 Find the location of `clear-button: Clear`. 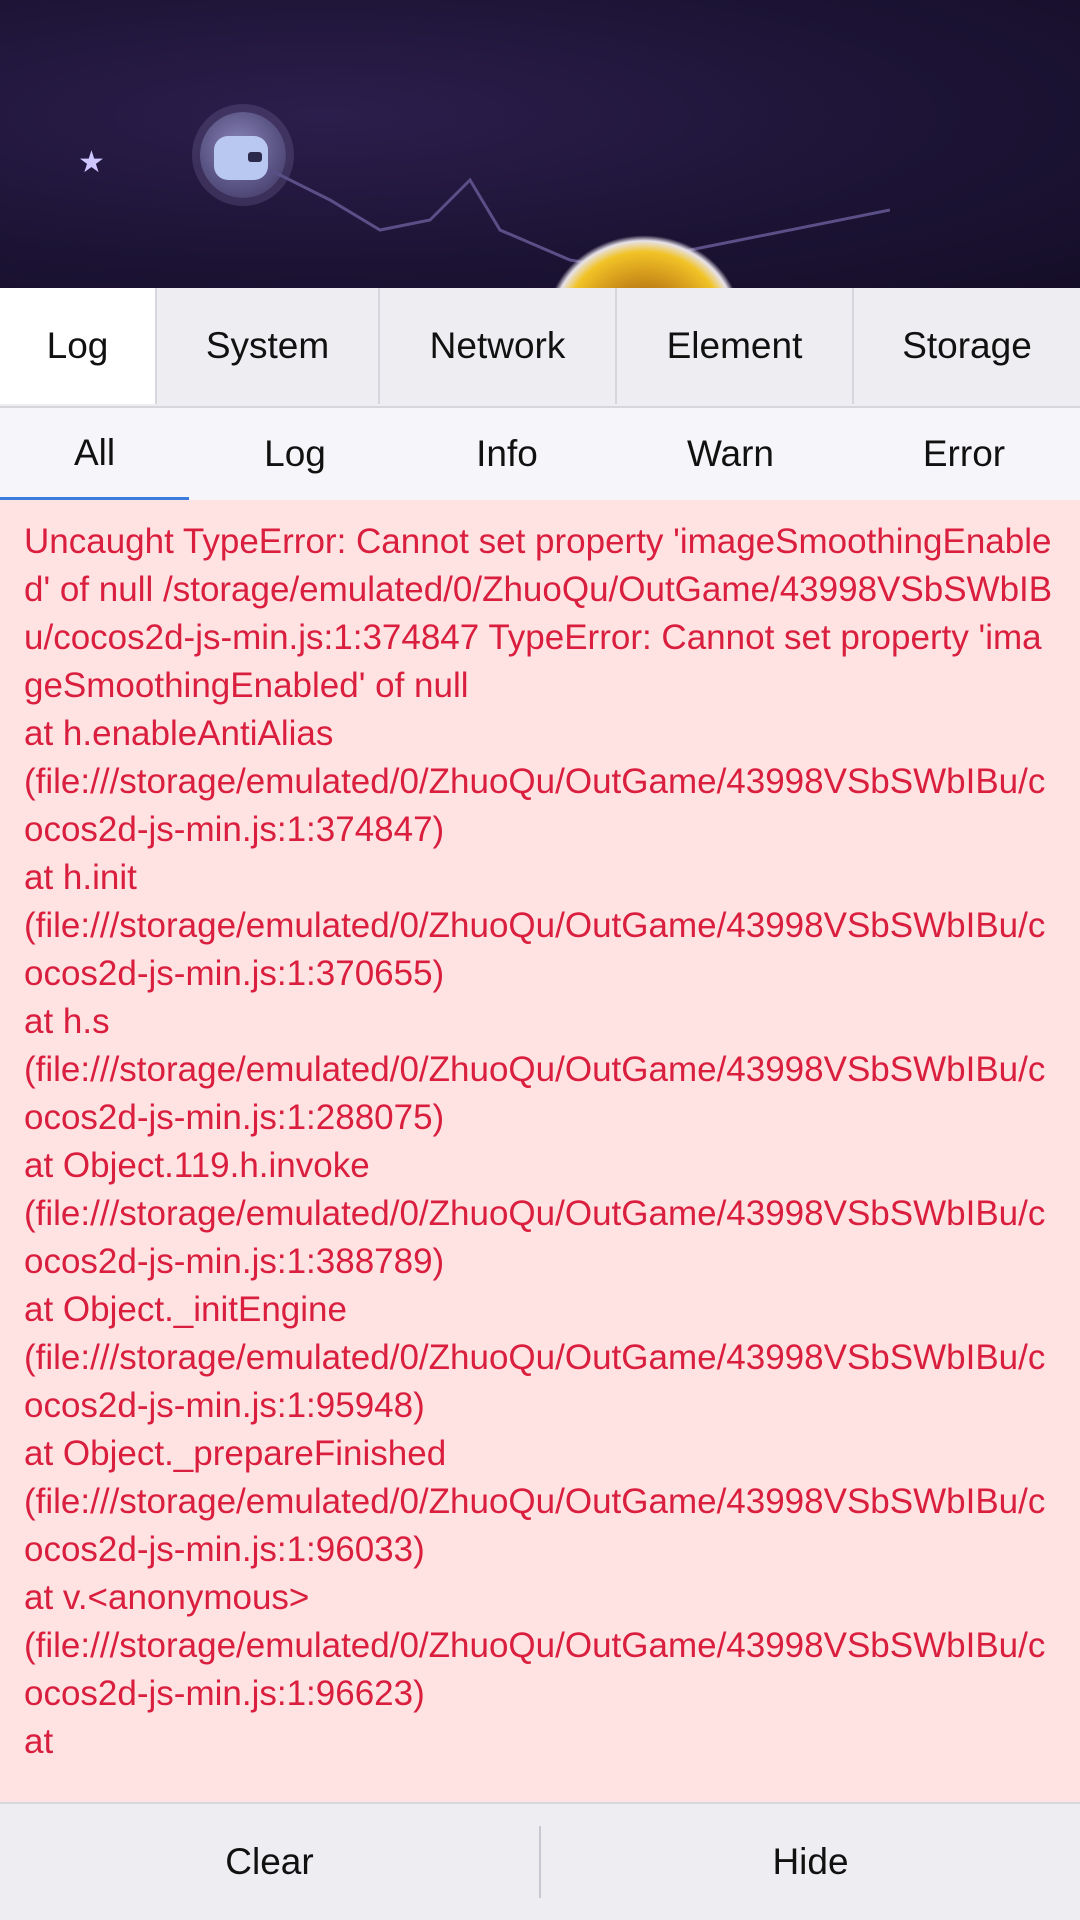

clear-button: Clear is located at coordinates (269, 1862).